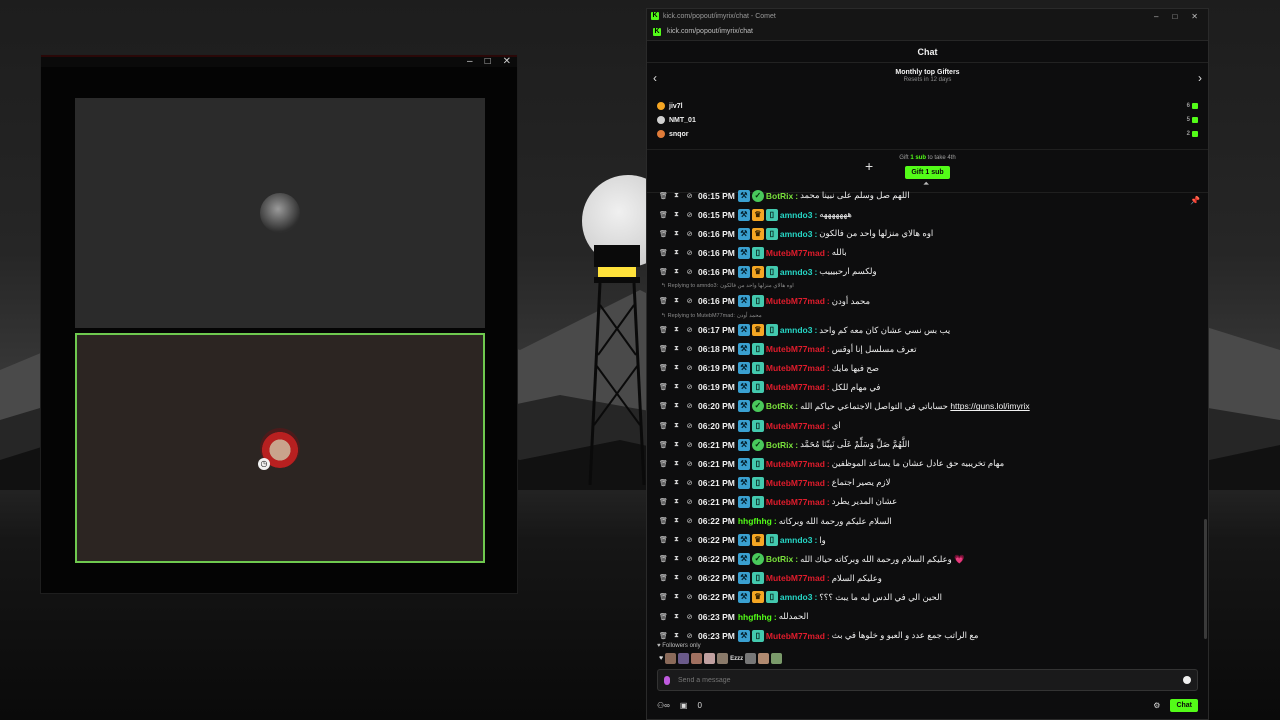 Image resolution: width=1280 pixels, height=720 pixels. Describe the element at coordinates (934, 540) in the screenshot. I see `chat-message: 🗑 ⧗ ⊘ 06:22 PM ⚒ ♛ ▯ amndo3: وا` at that location.